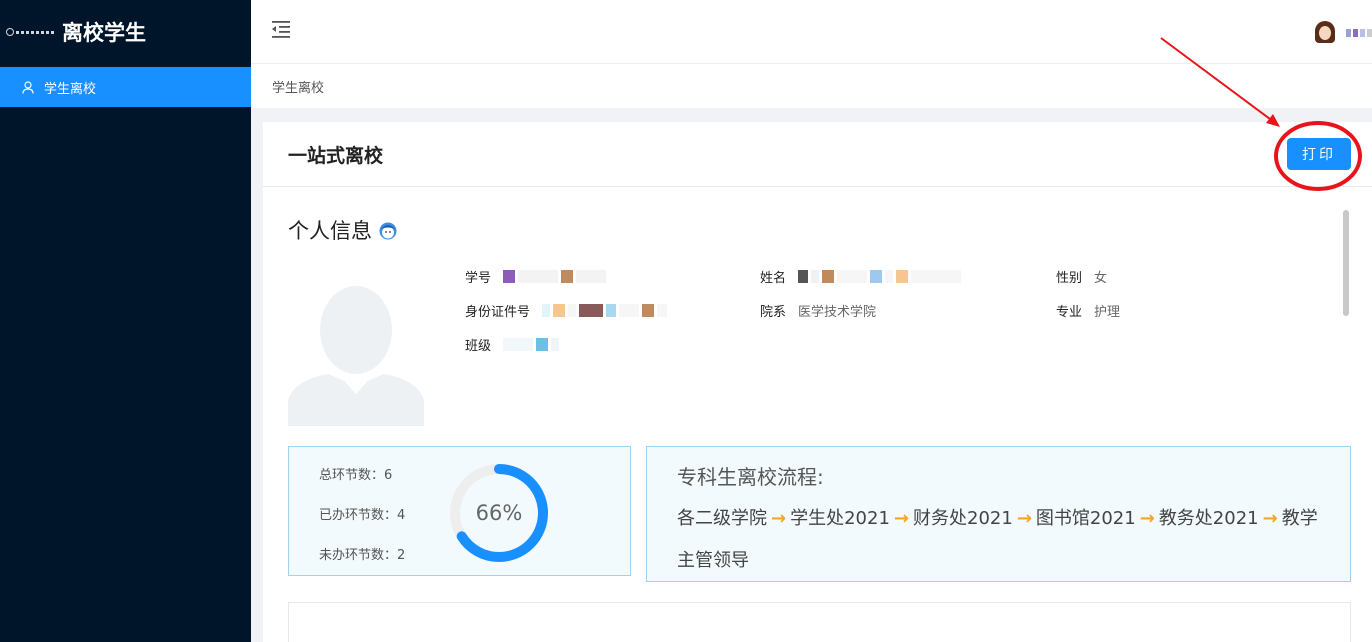 The image size is (1372, 642). I want to click on avatar, so click(1325, 33).